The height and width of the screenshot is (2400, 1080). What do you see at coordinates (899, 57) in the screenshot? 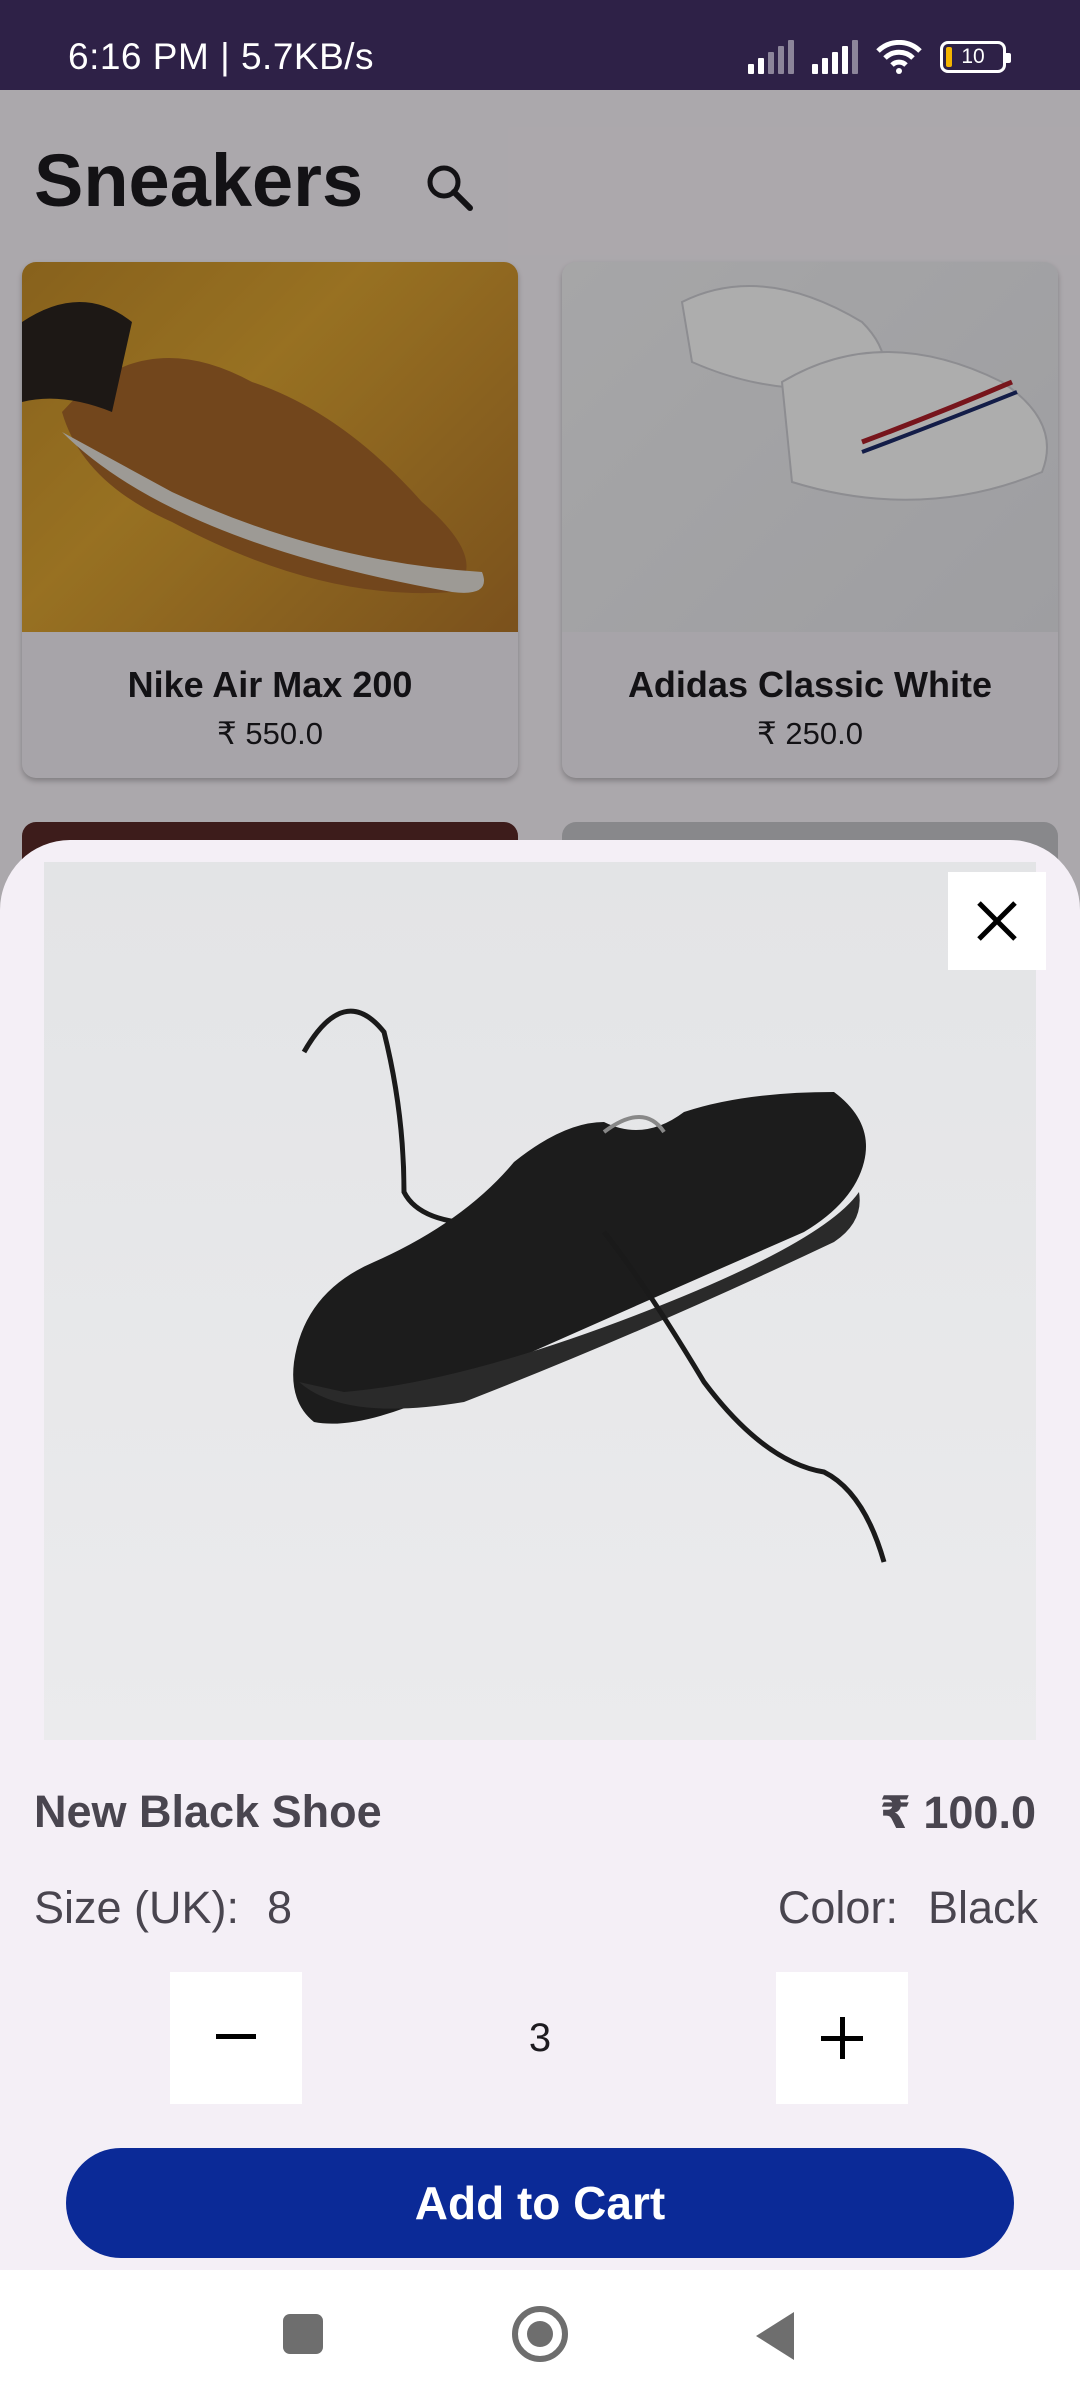
I see `wifi-icon` at bounding box center [899, 57].